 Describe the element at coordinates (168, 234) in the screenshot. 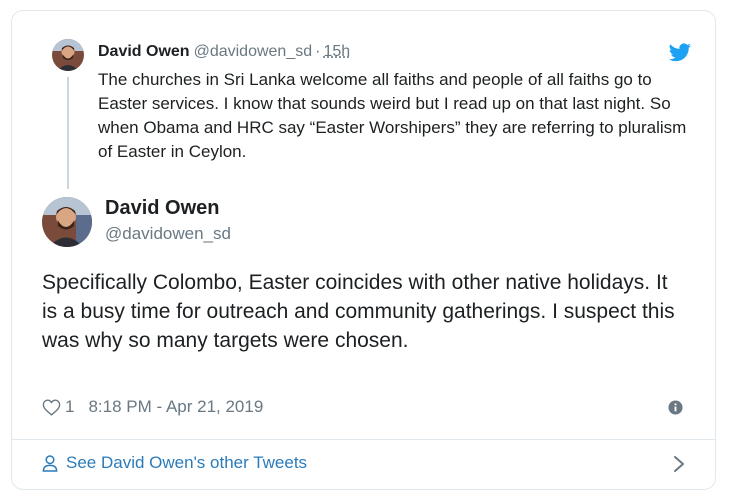

I see `author-handle: @davidowen_sd` at that location.